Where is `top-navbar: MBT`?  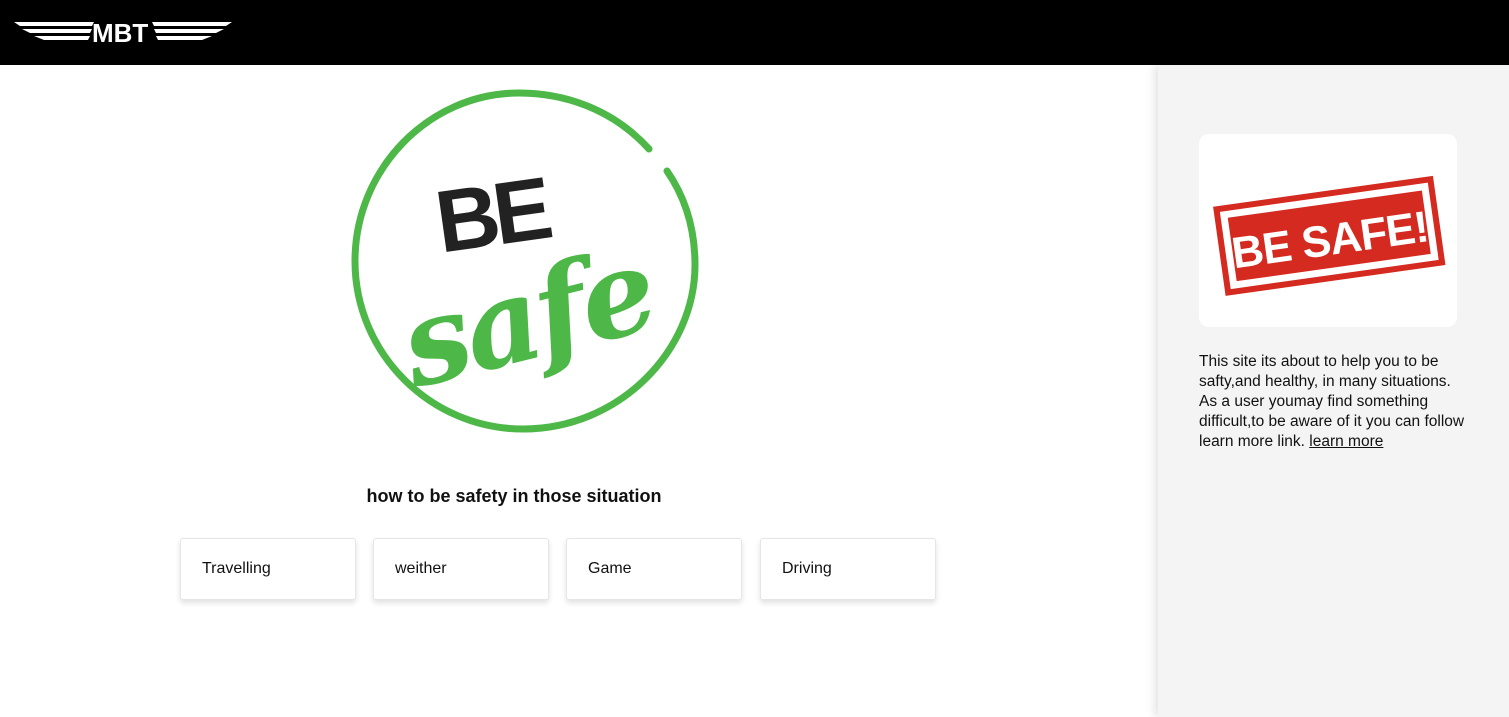
top-navbar: MBT is located at coordinates (754, 32).